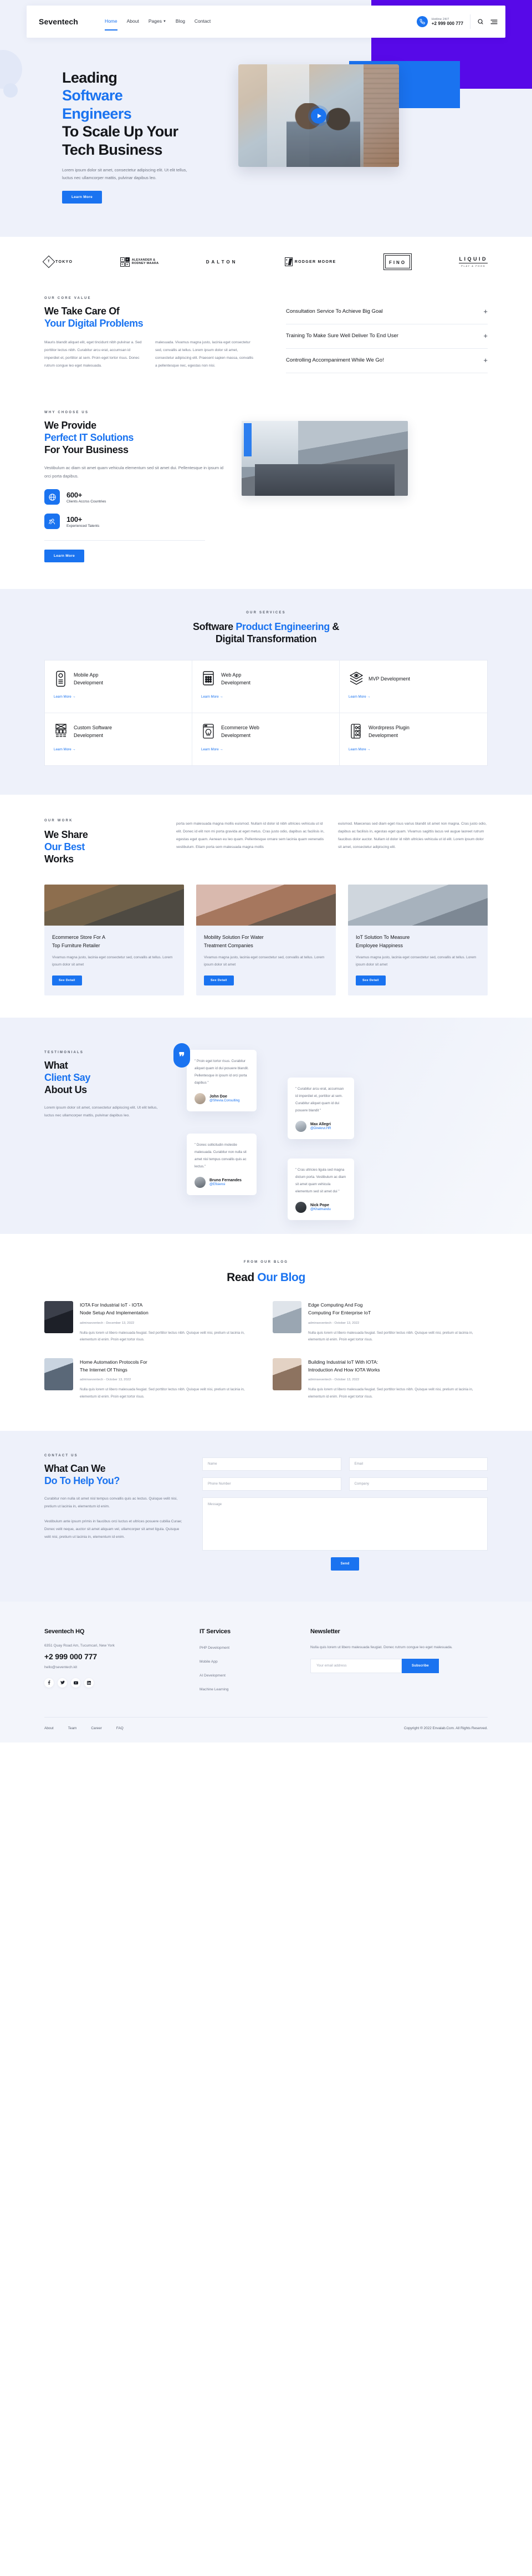  I want to click on hero-image, so click(318, 115).